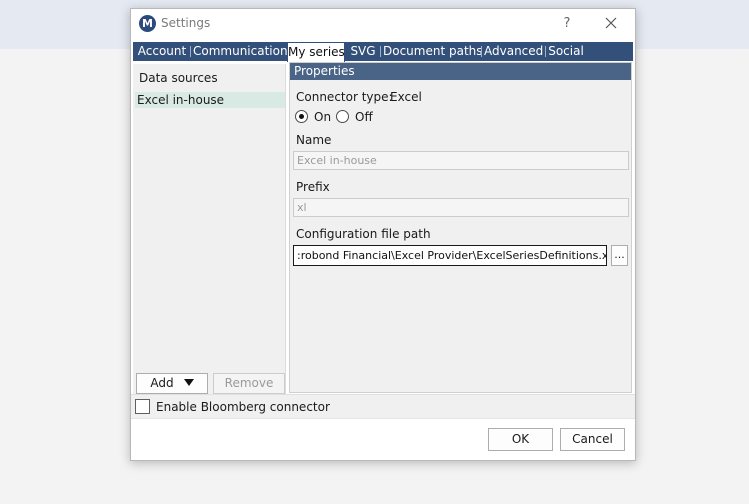  I want to click on close-button, so click(611, 24).